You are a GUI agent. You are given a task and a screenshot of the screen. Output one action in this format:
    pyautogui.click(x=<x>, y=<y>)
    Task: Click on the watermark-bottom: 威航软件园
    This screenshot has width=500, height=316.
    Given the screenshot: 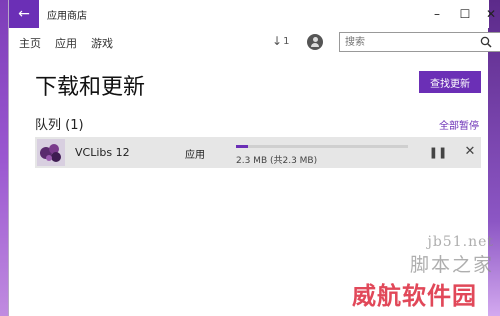 What is the action you would take?
    pyautogui.click(x=414, y=296)
    